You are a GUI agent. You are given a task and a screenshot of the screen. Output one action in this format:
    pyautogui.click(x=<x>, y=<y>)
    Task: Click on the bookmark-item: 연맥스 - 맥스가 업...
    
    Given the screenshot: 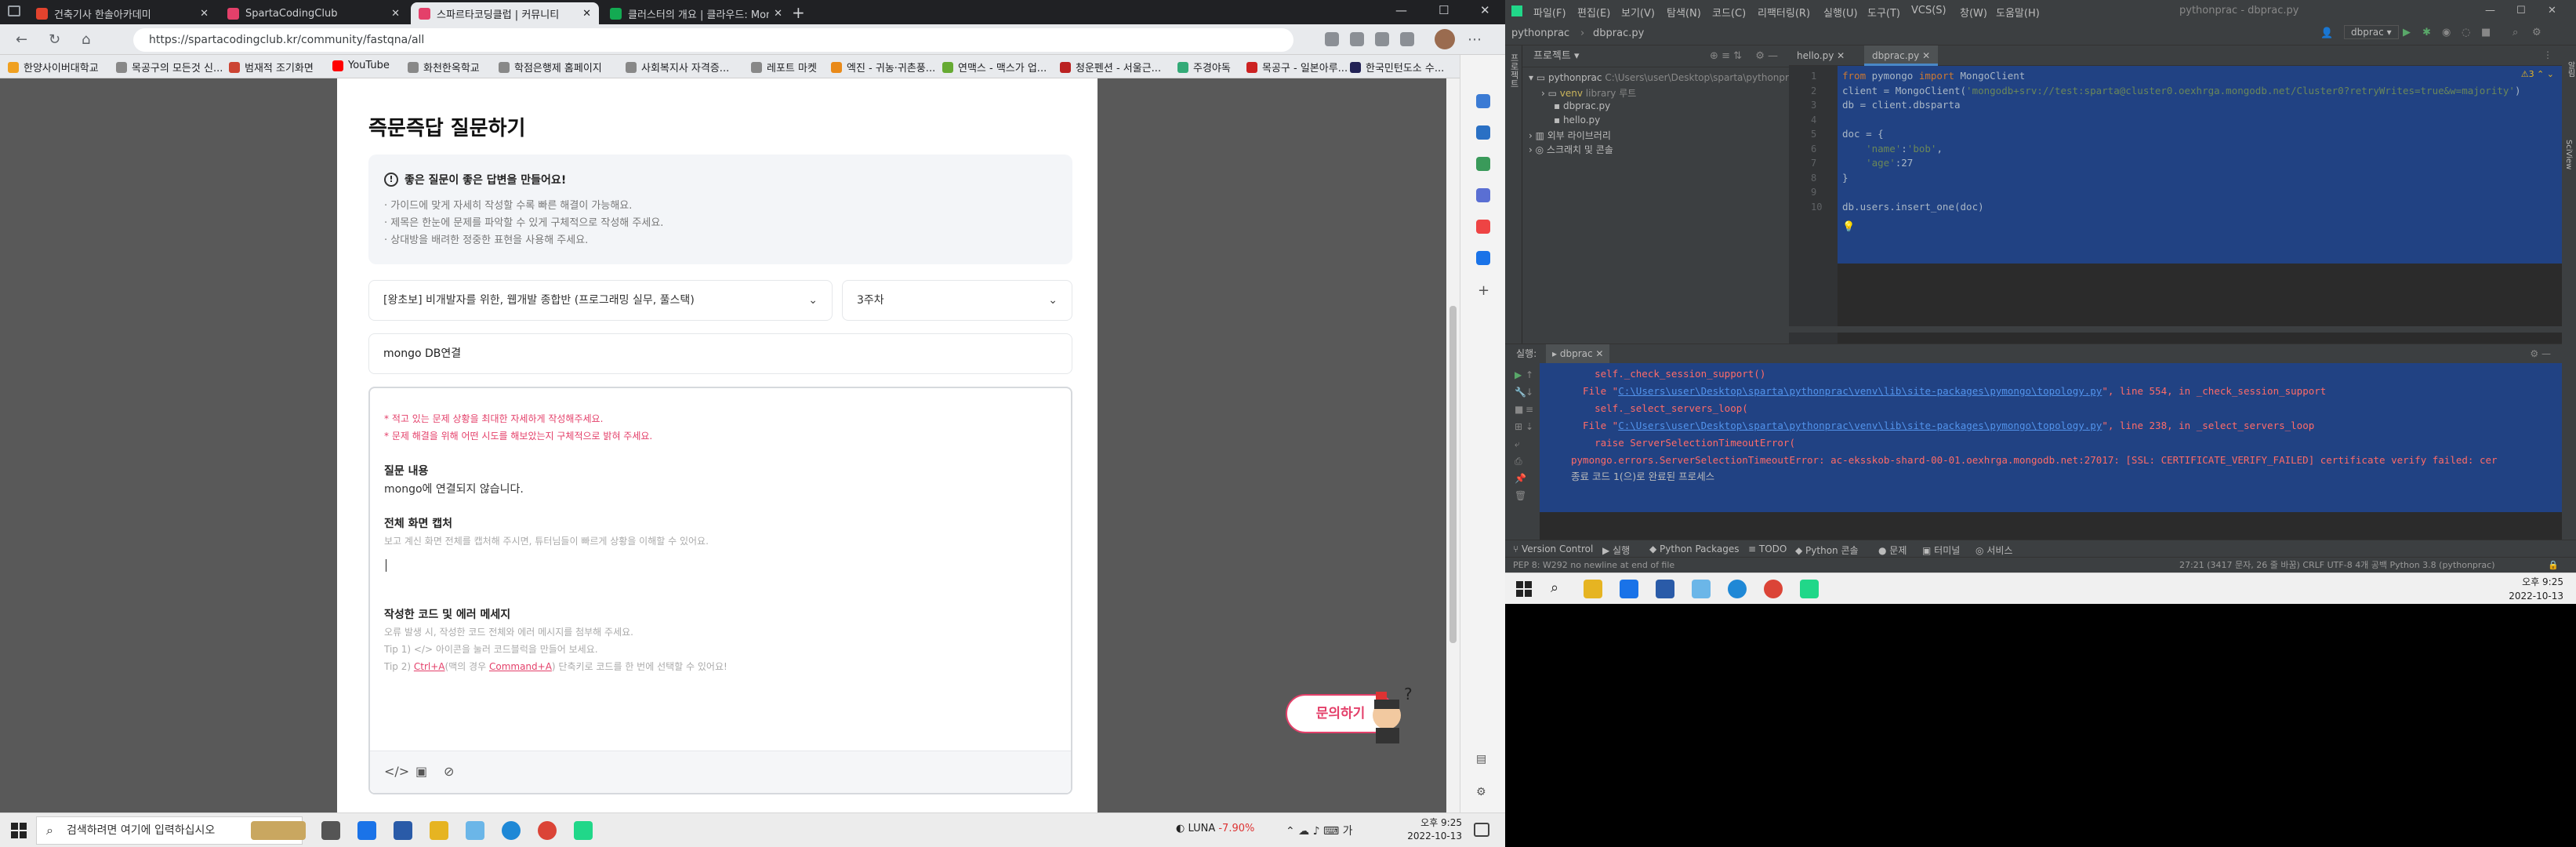 What is the action you would take?
    pyautogui.click(x=995, y=67)
    